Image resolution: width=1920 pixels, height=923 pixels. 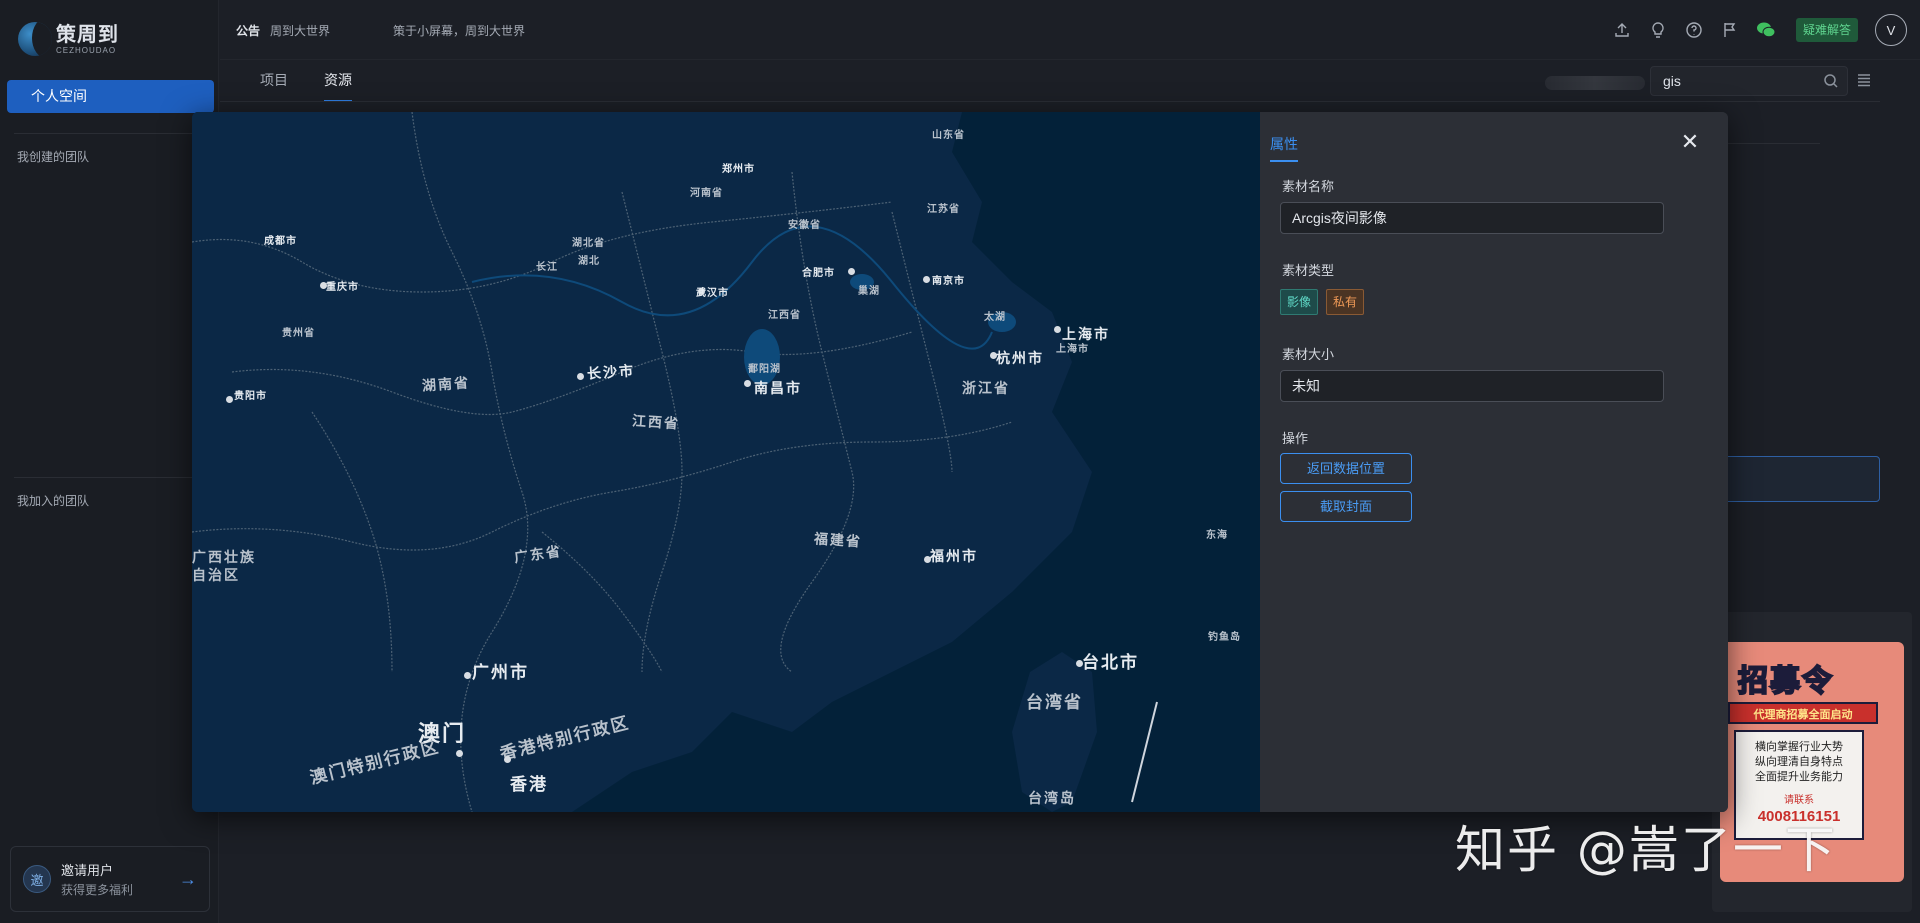 I want to click on size-field: 未知, so click(x=1472, y=386).